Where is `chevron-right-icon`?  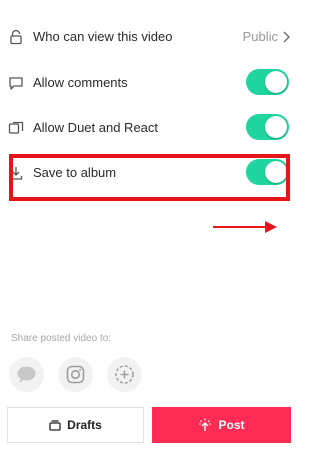 chevron-right-icon is located at coordinates (286, 37).